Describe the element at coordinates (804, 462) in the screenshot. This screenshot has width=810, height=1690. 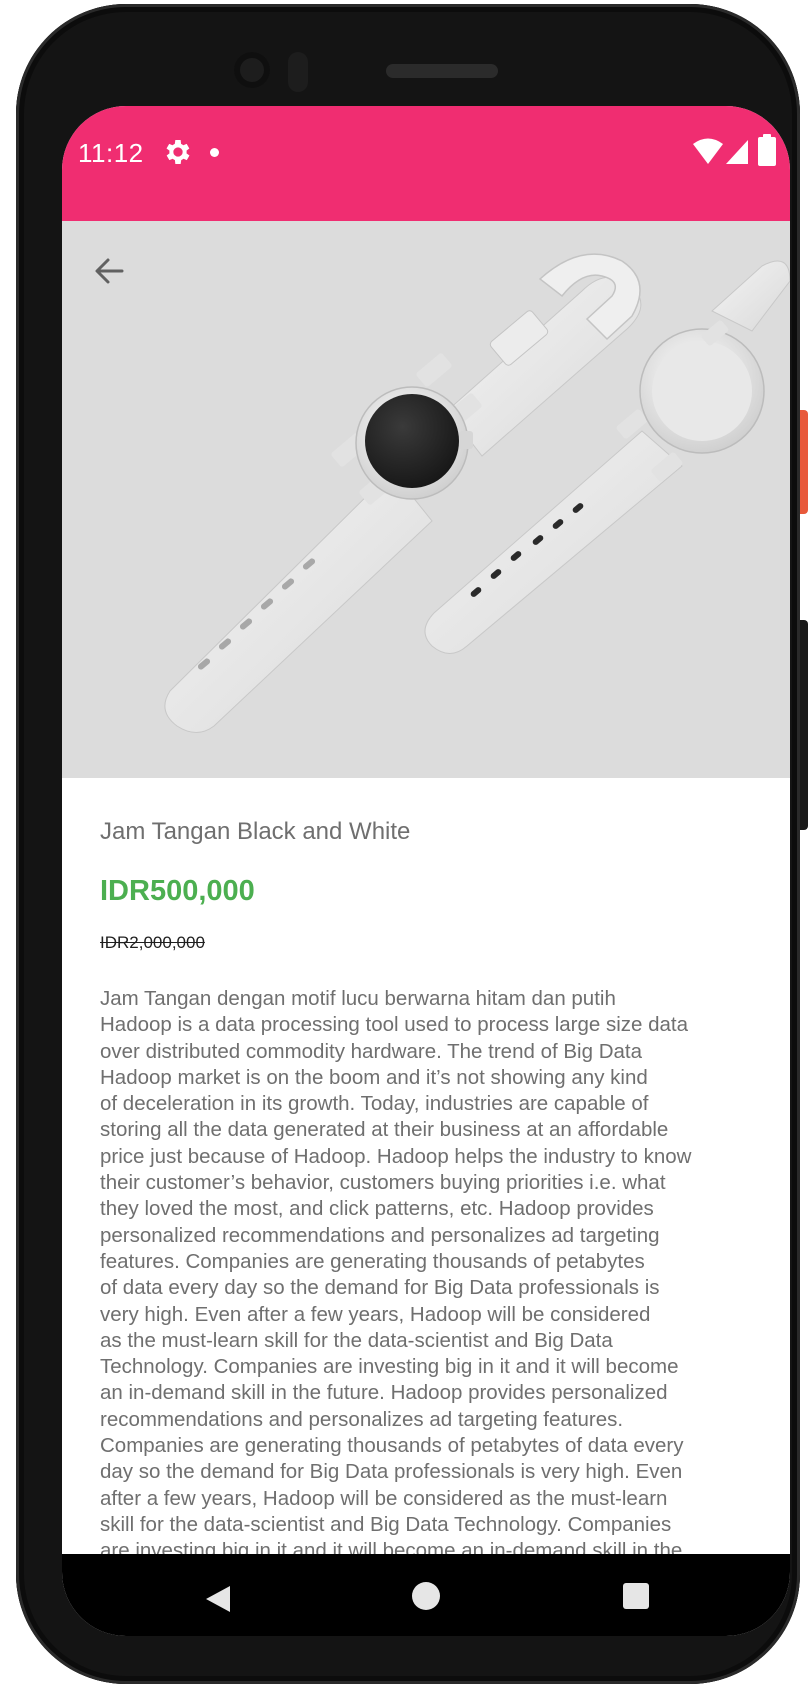
I see `power-button` at that location.